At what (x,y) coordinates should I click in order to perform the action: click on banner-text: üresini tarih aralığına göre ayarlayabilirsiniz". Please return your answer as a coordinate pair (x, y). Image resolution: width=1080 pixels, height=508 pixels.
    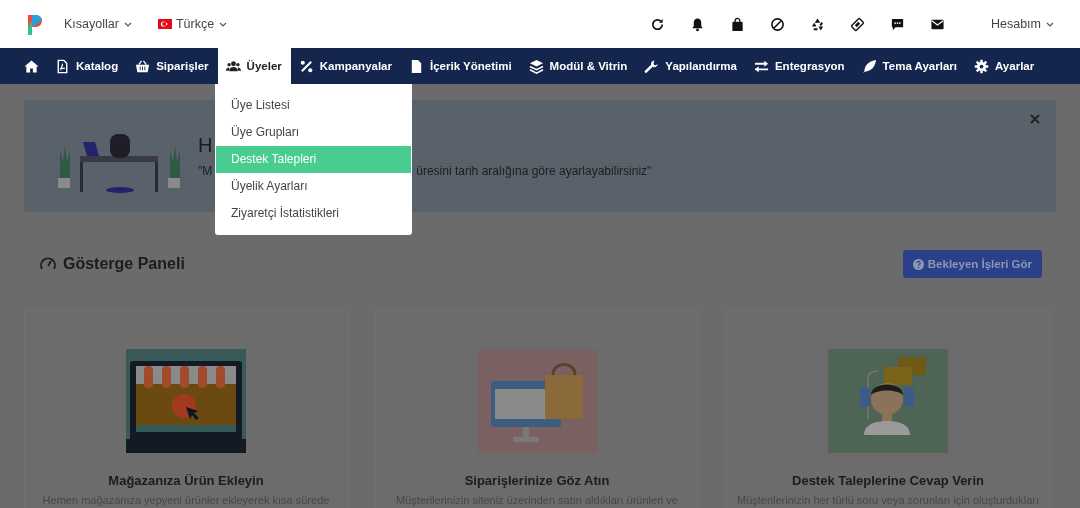
    Looking at the image, I should click on (534, 171).